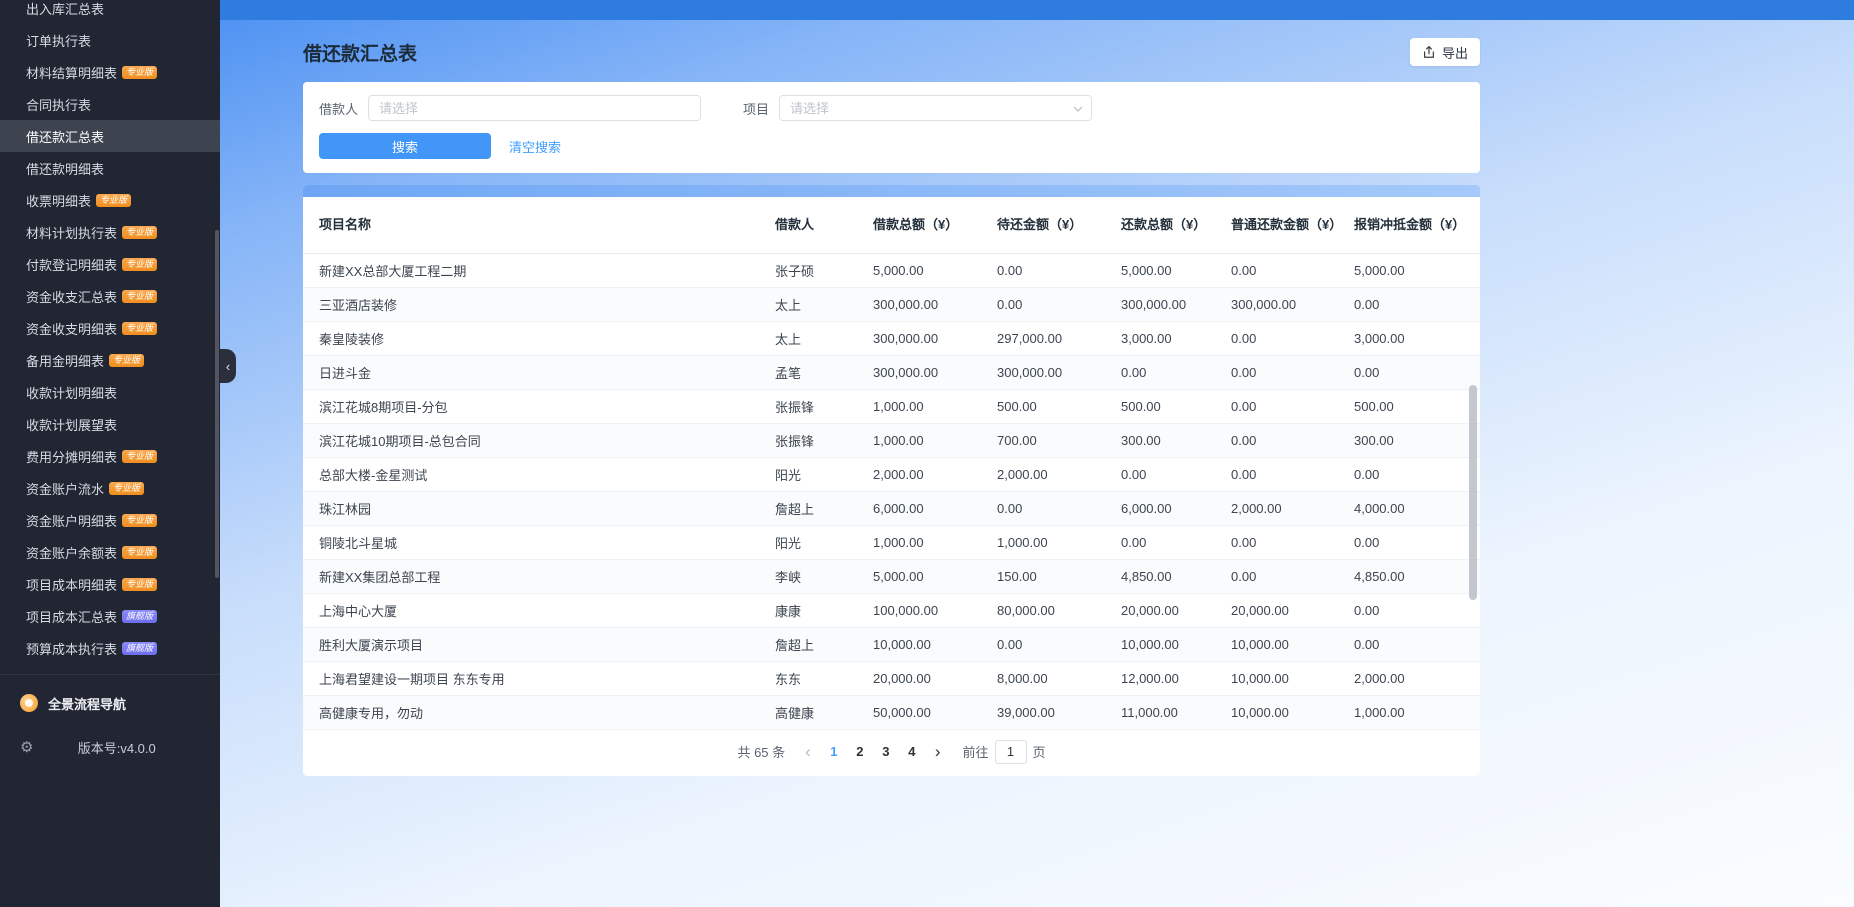 The width and height of the screenshot is (1854, 907). What do you see at coordinates (110, 264) in the screenshot?
I see `sidebar-item: 付款登记明细表 专业版` at bounding box center [110, 264].